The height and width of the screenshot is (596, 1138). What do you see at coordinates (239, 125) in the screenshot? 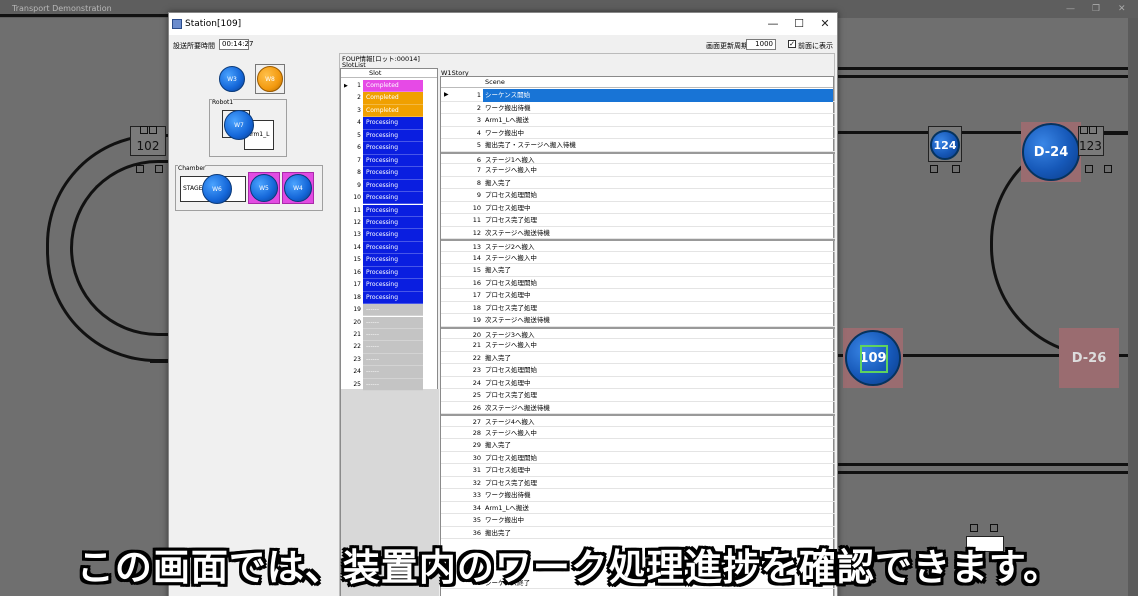
I see `wafer-w7: W7` at bounding box center [239, 125].